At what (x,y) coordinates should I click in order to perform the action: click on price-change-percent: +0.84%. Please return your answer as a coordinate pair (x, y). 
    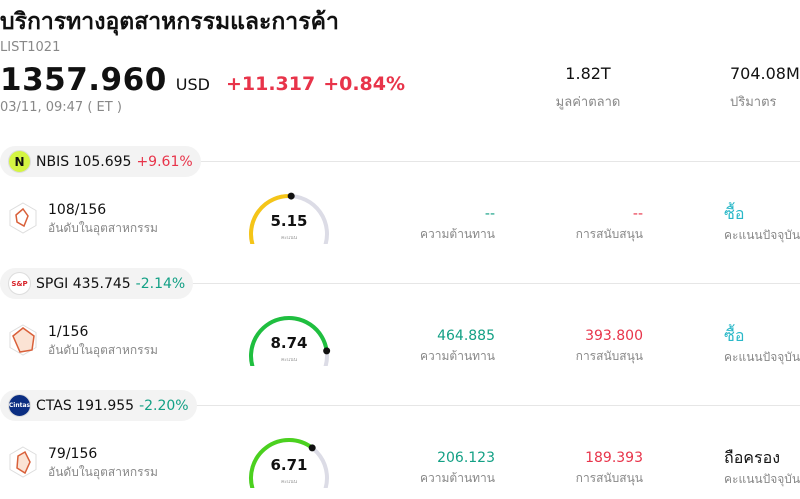
    Looking at the image, I should click on (364, 84).